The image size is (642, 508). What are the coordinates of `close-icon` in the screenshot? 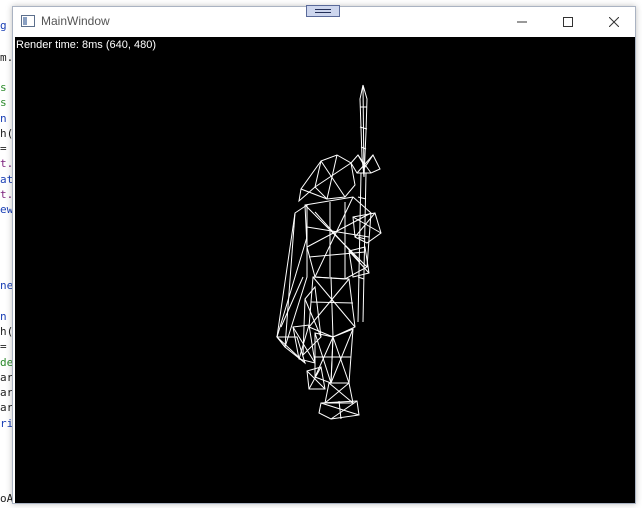 It's located at (614, 22).